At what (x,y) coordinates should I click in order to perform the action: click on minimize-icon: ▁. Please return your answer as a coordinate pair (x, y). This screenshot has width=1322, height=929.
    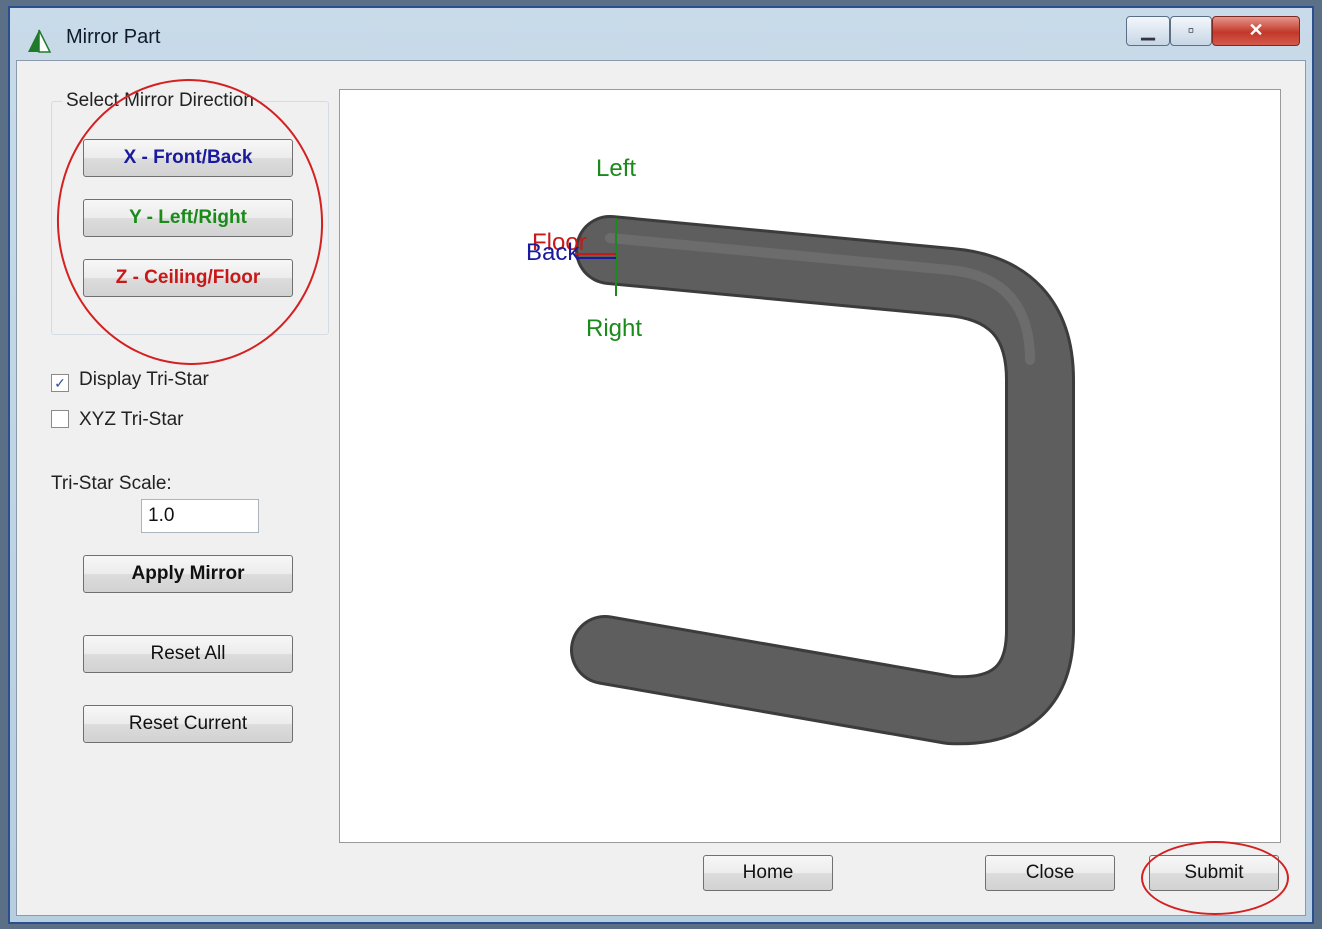
    Looking at the image, I should click on (1148, 30).